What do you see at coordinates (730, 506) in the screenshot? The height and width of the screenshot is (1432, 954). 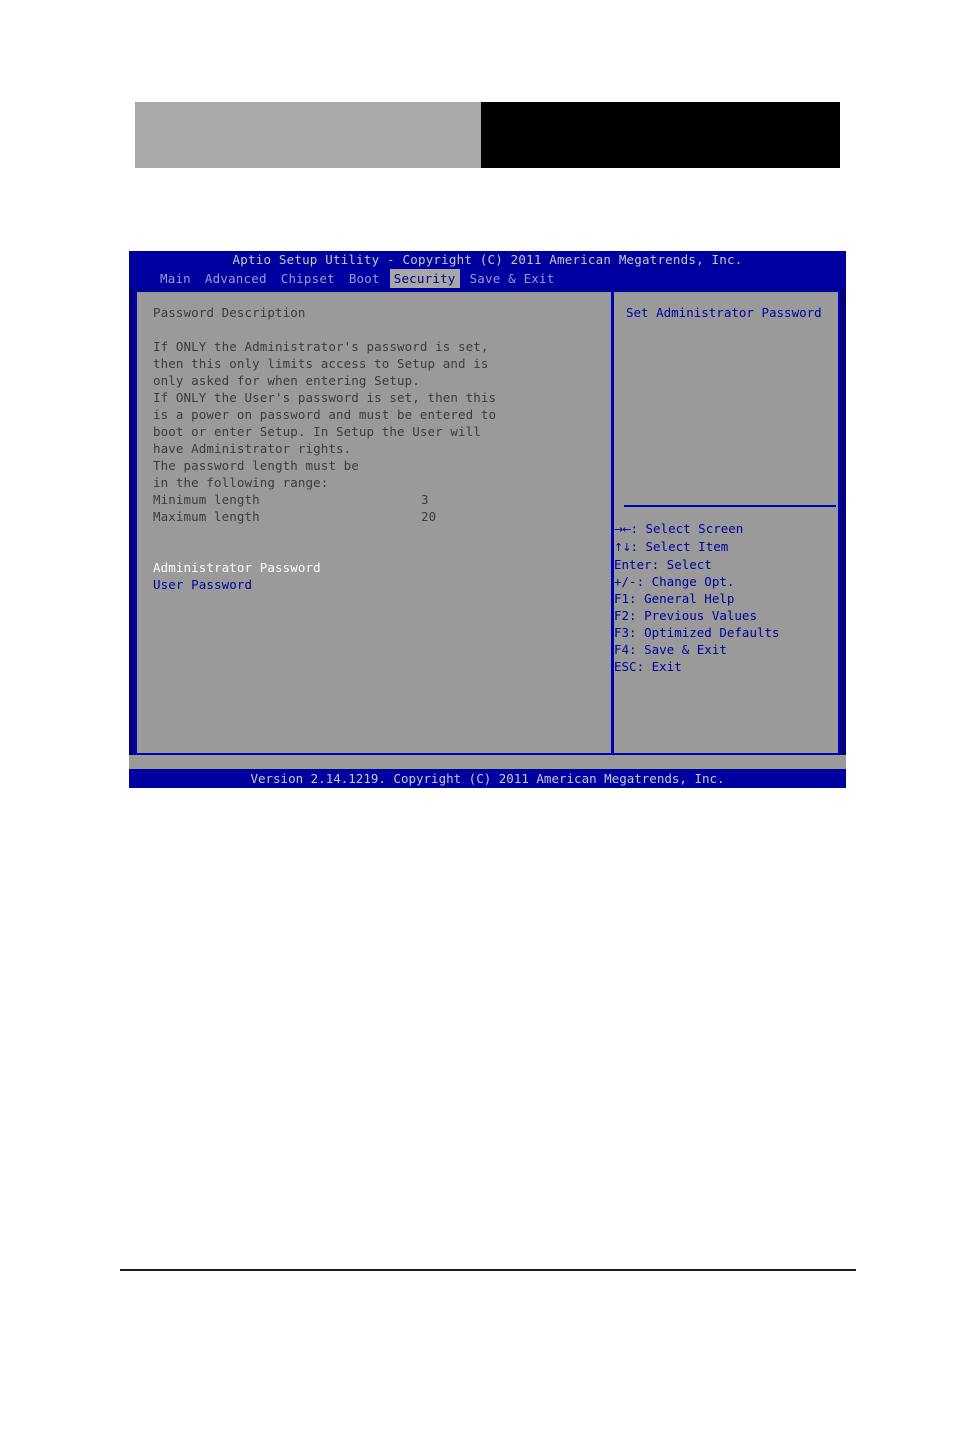 I see `help-separator` at bounding box center [730, 506].